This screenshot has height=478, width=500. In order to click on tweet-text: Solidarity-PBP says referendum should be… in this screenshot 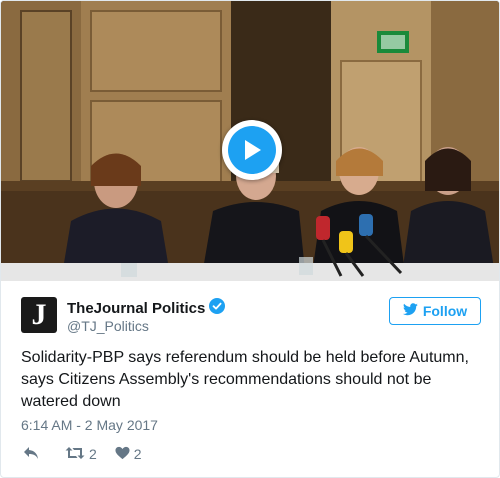, I will do `click(245, 379)`.